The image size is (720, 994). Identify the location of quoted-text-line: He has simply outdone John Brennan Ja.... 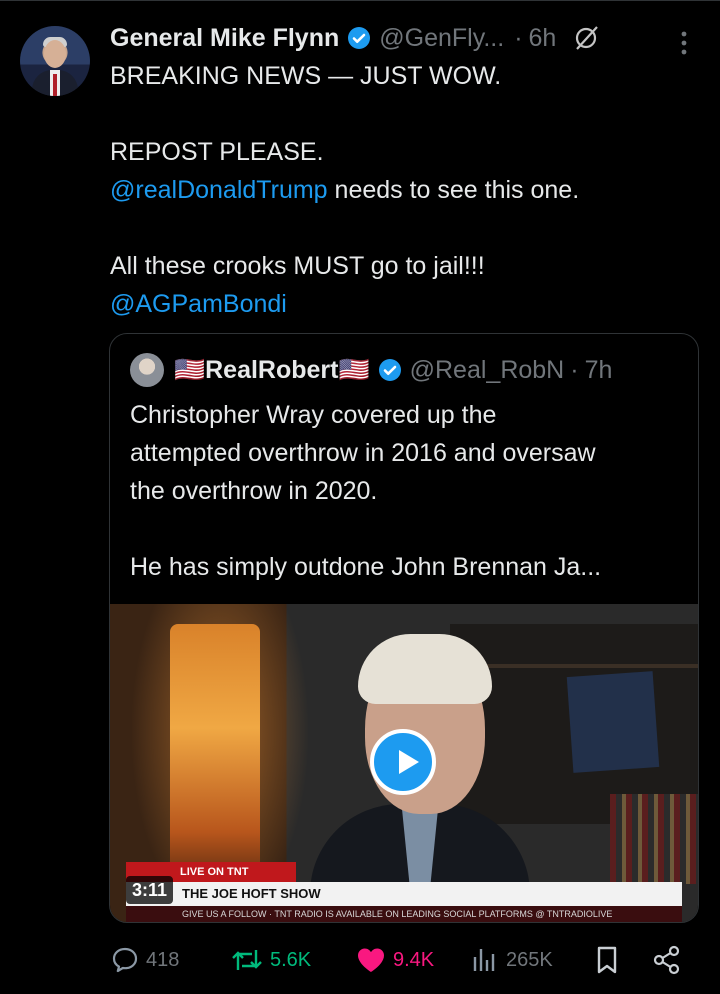
(366, 567).